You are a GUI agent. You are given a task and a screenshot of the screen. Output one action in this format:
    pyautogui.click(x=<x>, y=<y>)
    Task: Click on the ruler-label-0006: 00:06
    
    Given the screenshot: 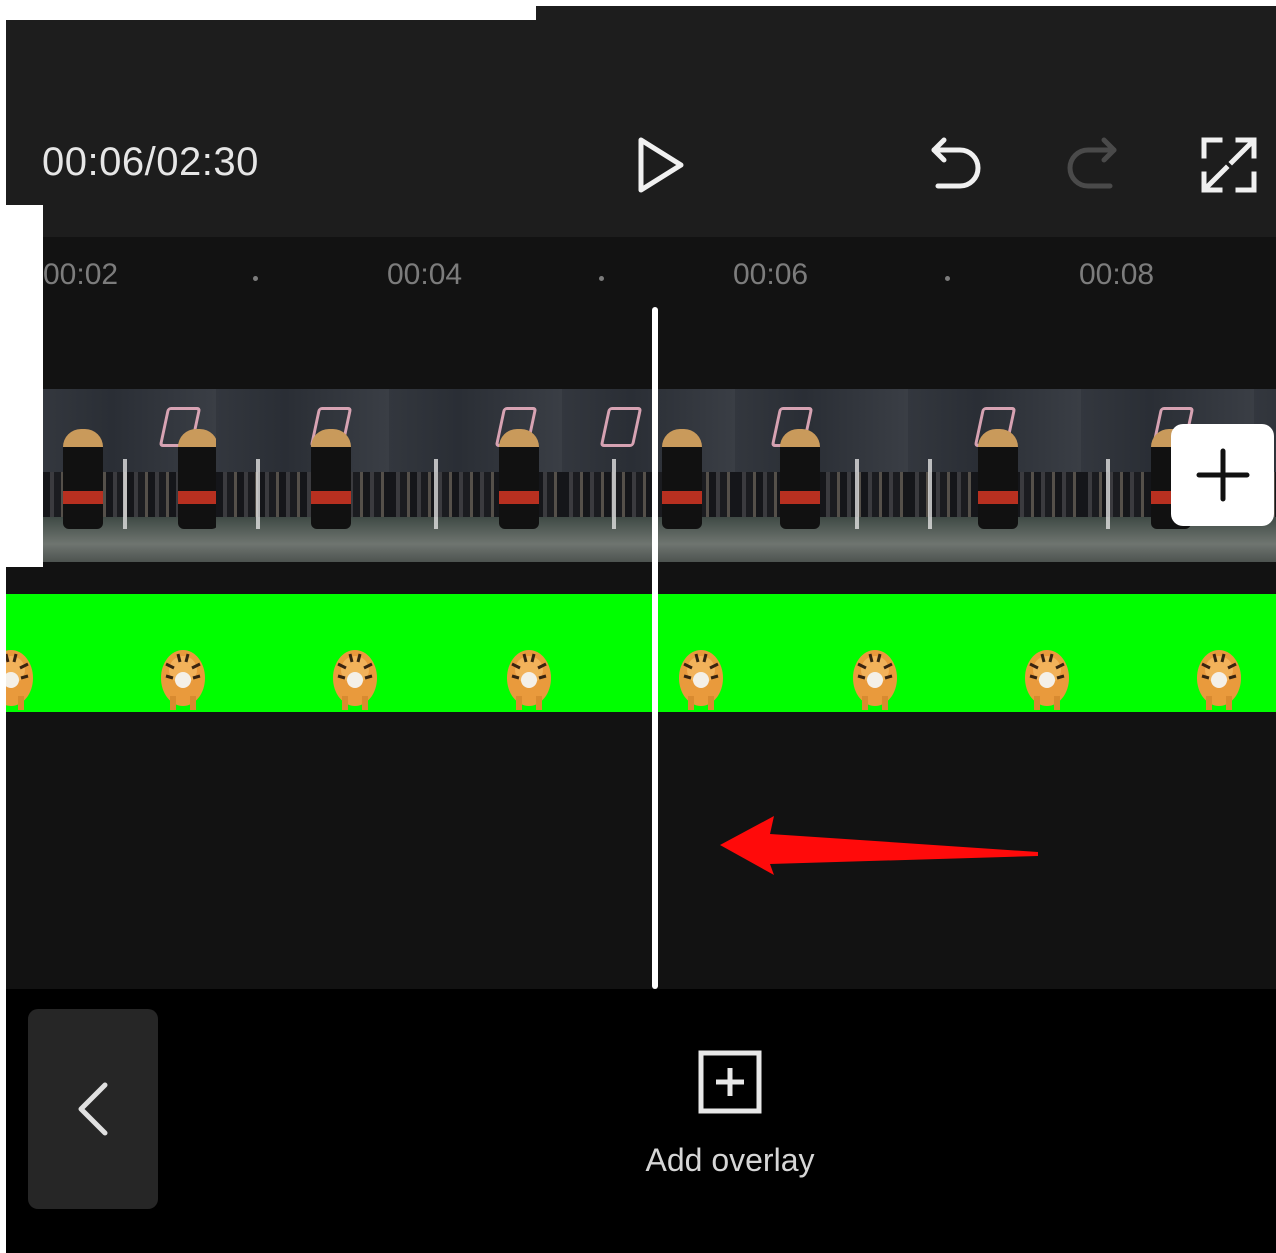 What is the action you would take?
    pyautogui.click(x=771, y=274)
    